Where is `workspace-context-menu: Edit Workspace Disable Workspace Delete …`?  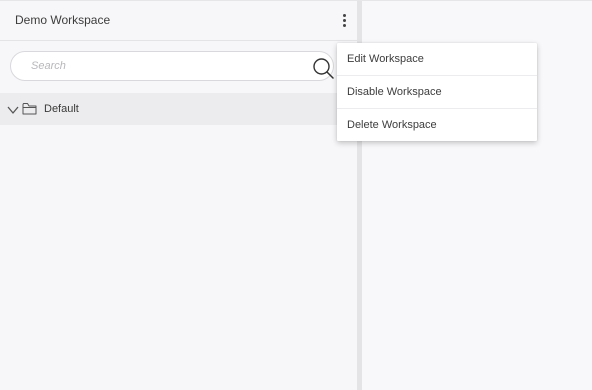 workspace-context-menu: Edit Workspace Disable Workspace Delete … is located at coordinates (437, 92).